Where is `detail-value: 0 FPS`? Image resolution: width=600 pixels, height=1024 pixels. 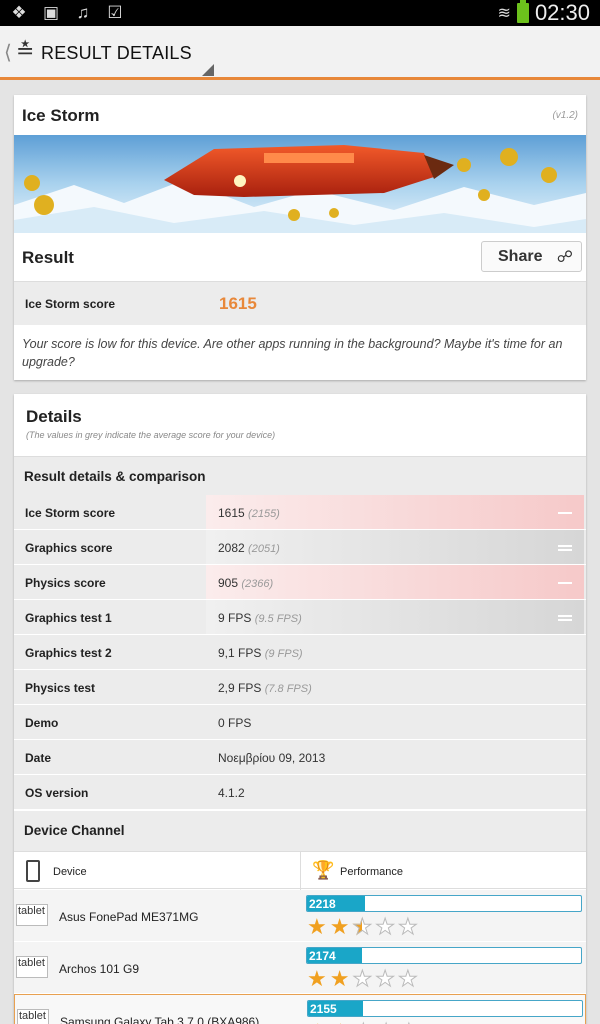
detail-value: 0 FPS is located at coordinates (235, 723).